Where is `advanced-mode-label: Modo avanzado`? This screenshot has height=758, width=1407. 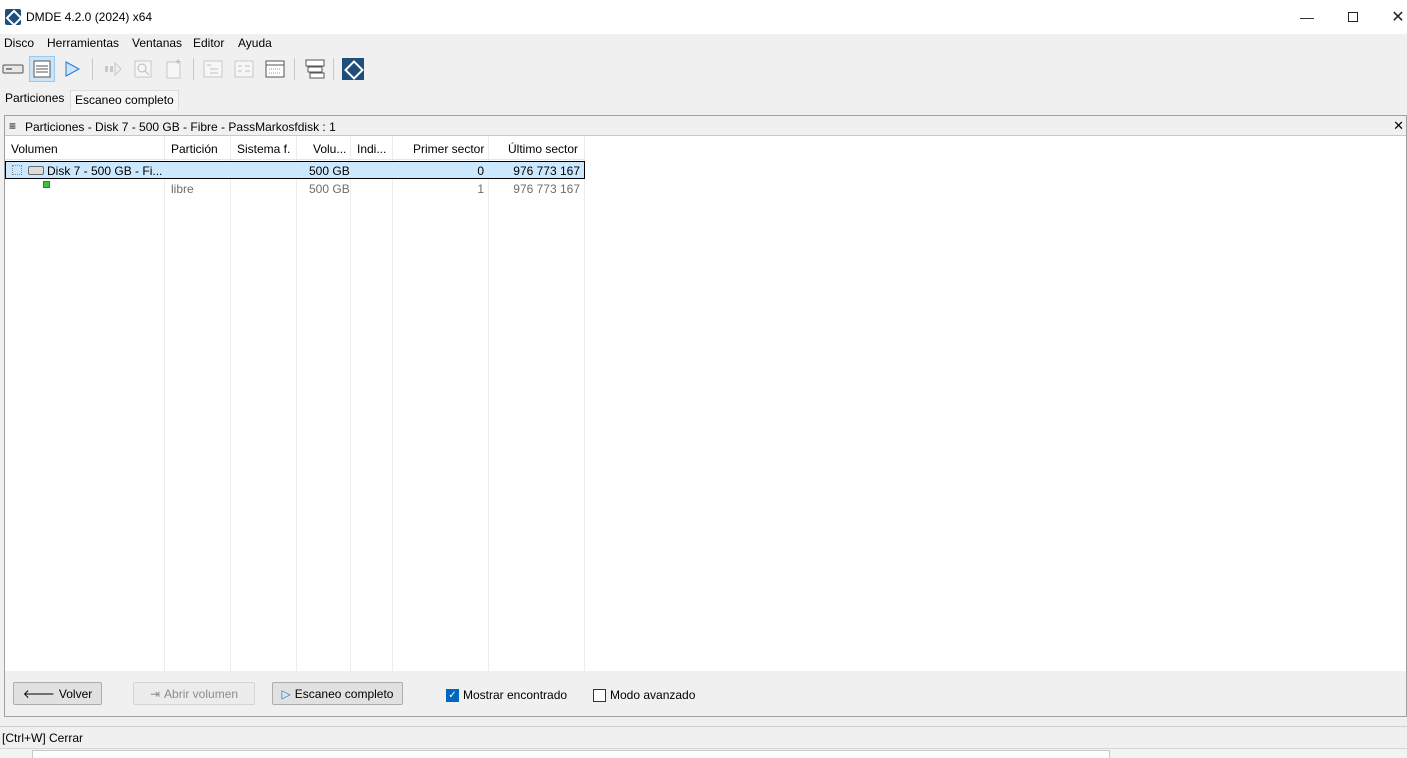 advanced-mode-label: Modo avanzado is located at coordinates (653, 695).